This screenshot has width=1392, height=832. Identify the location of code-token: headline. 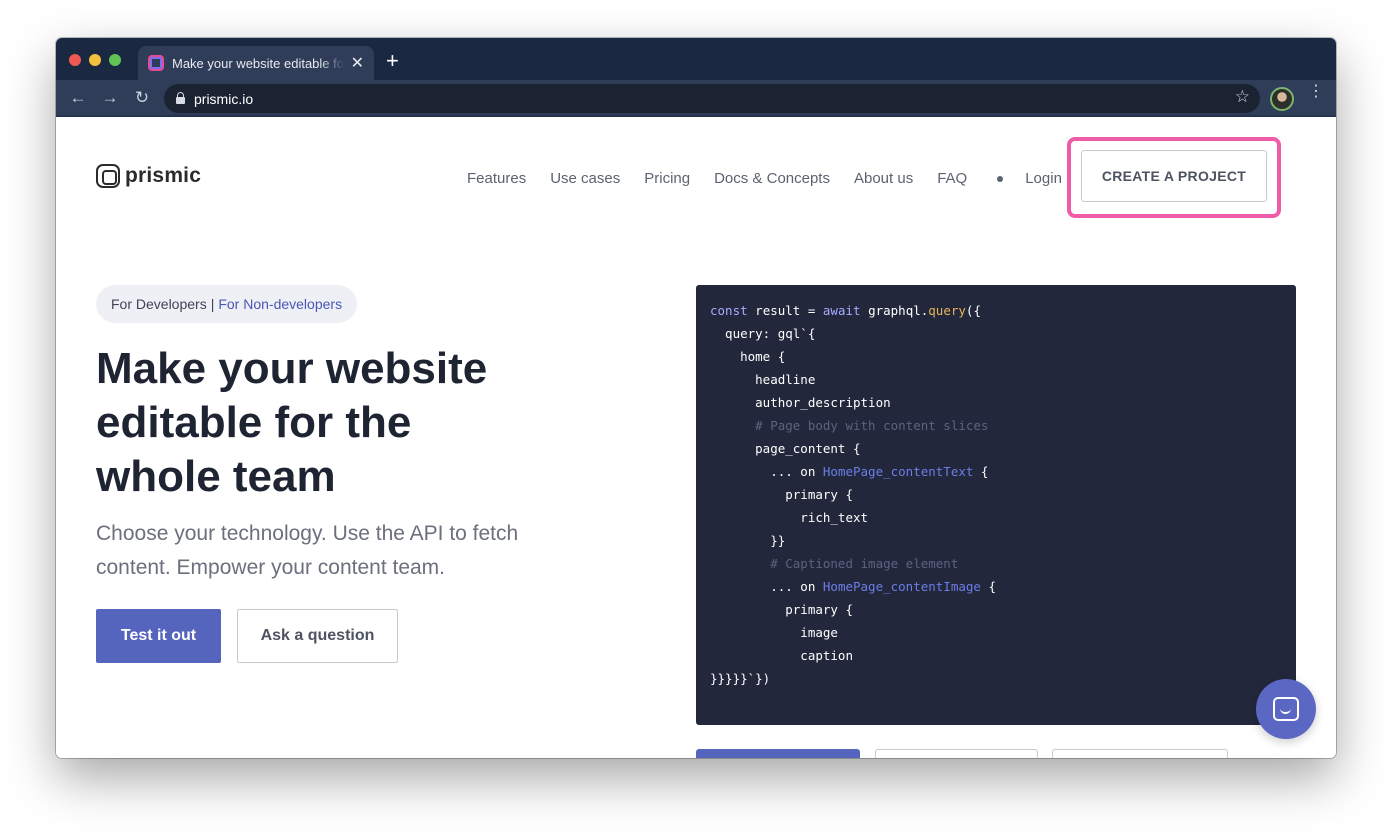
(763, 379).